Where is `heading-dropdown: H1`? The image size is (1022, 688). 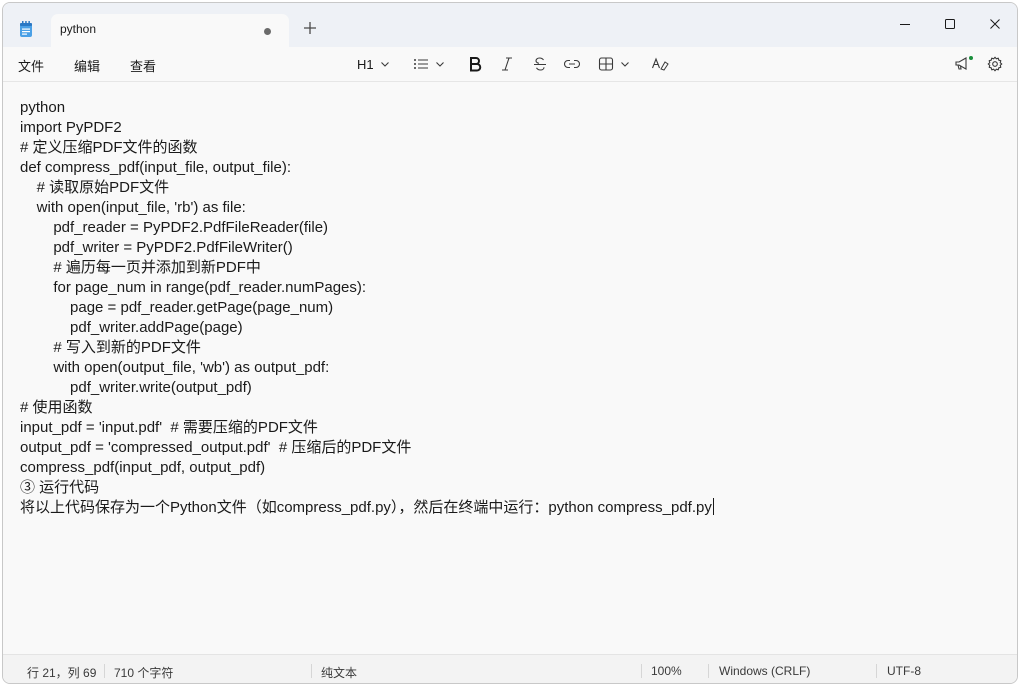
heading-dropdown: H1 is located at coordinates (373, 64).